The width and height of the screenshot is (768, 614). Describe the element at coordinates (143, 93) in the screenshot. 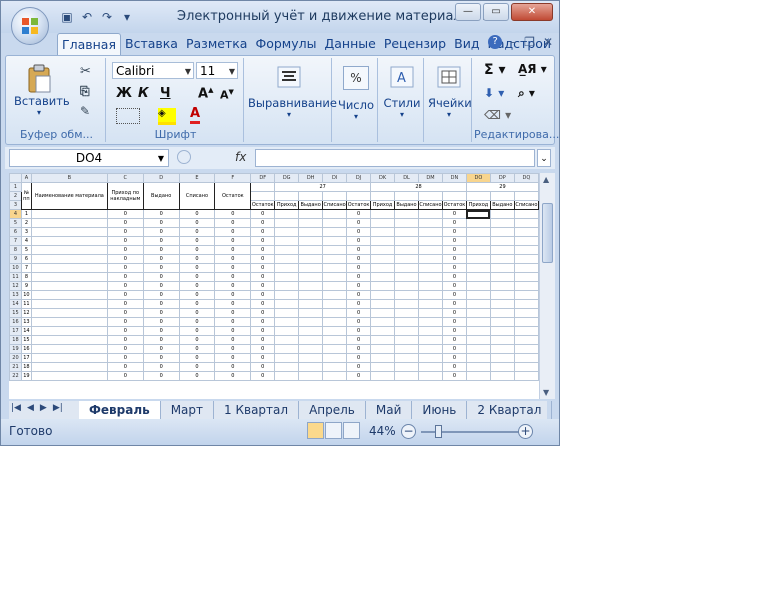

I see `italic-button: К` at that location.